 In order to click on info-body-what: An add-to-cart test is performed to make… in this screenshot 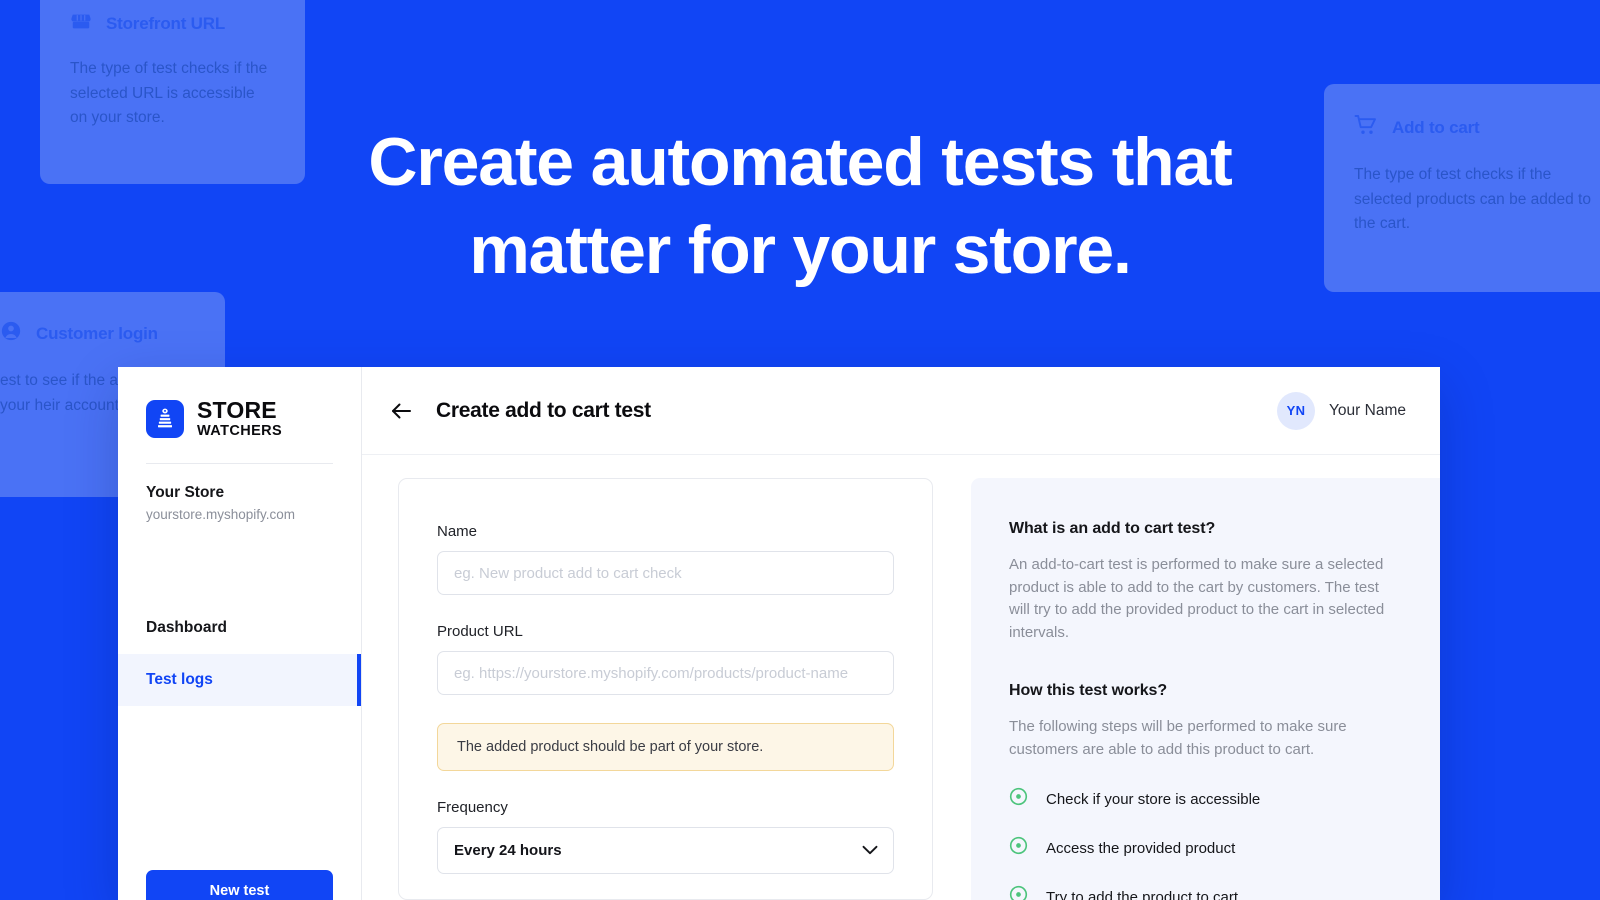, I will do `click(1197, 598)`.